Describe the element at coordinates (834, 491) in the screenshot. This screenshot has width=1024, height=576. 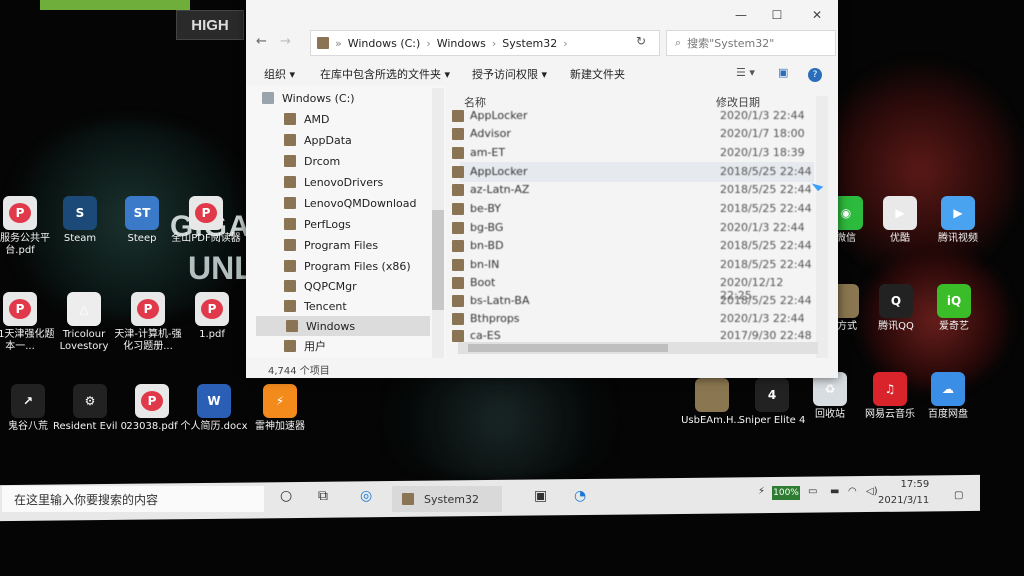
I see `display-icon: ▬` at that location.